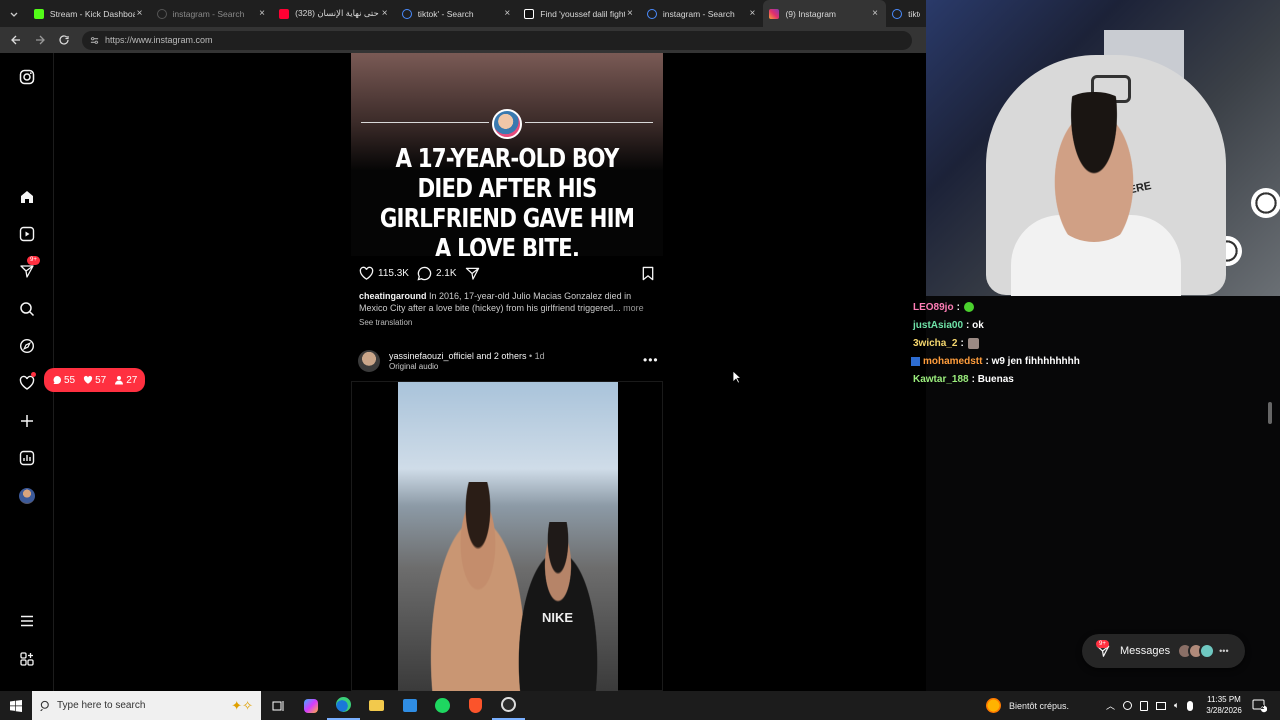 The width and height of the screenshot is (1280, 720). I want to click on share-button, so click(472, 273).